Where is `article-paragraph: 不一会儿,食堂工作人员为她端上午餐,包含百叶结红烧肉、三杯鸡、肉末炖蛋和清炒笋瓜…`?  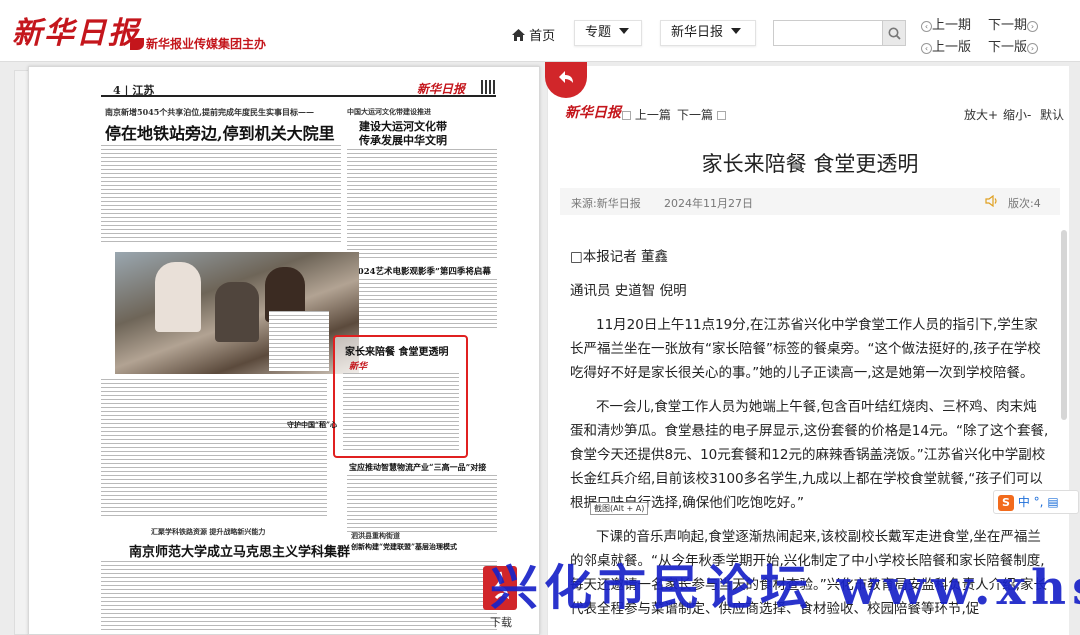
article-paragraph: 不一会儿,食堂工作人员为她端上午餐,包含百叶结红烧肉、三杯鸡、肉末炖蛋和清炒笋瓜… is located at coordinates (809, 455).